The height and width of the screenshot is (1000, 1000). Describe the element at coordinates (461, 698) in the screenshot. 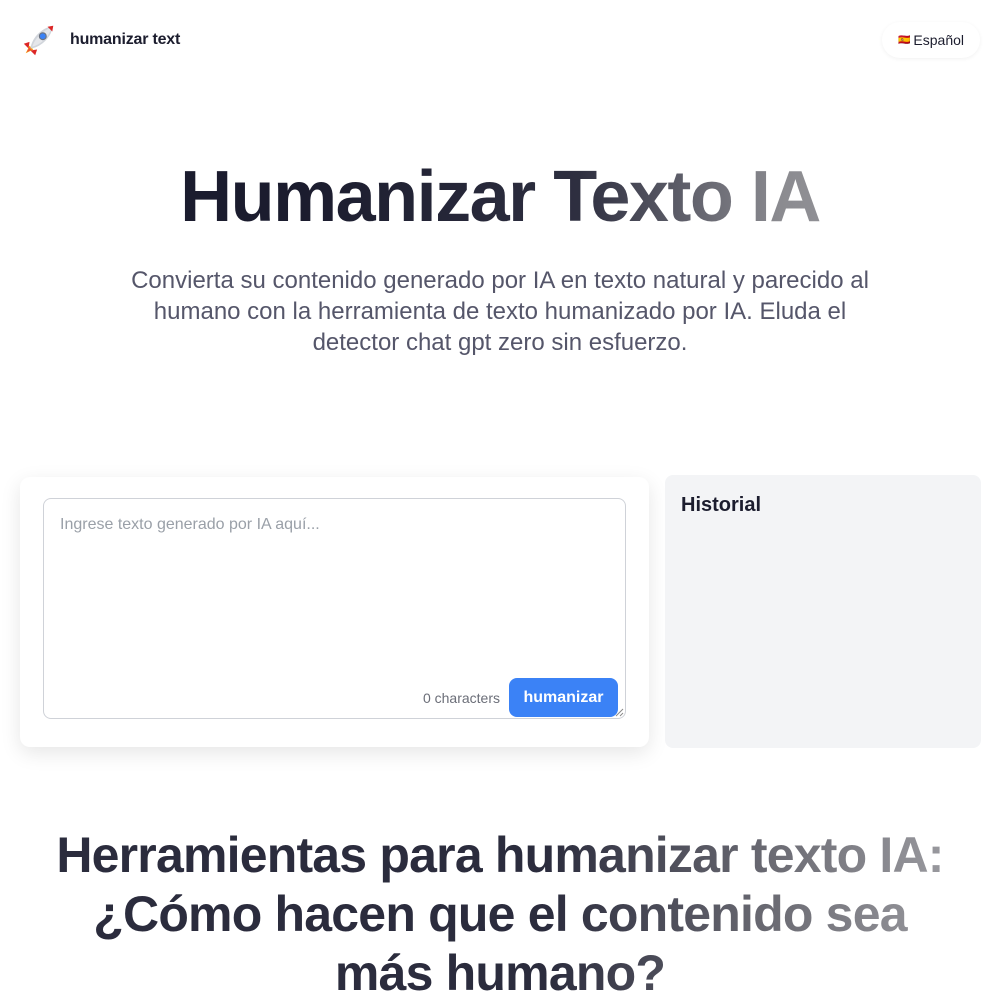

I see `character-count: 0 characters` at that location.